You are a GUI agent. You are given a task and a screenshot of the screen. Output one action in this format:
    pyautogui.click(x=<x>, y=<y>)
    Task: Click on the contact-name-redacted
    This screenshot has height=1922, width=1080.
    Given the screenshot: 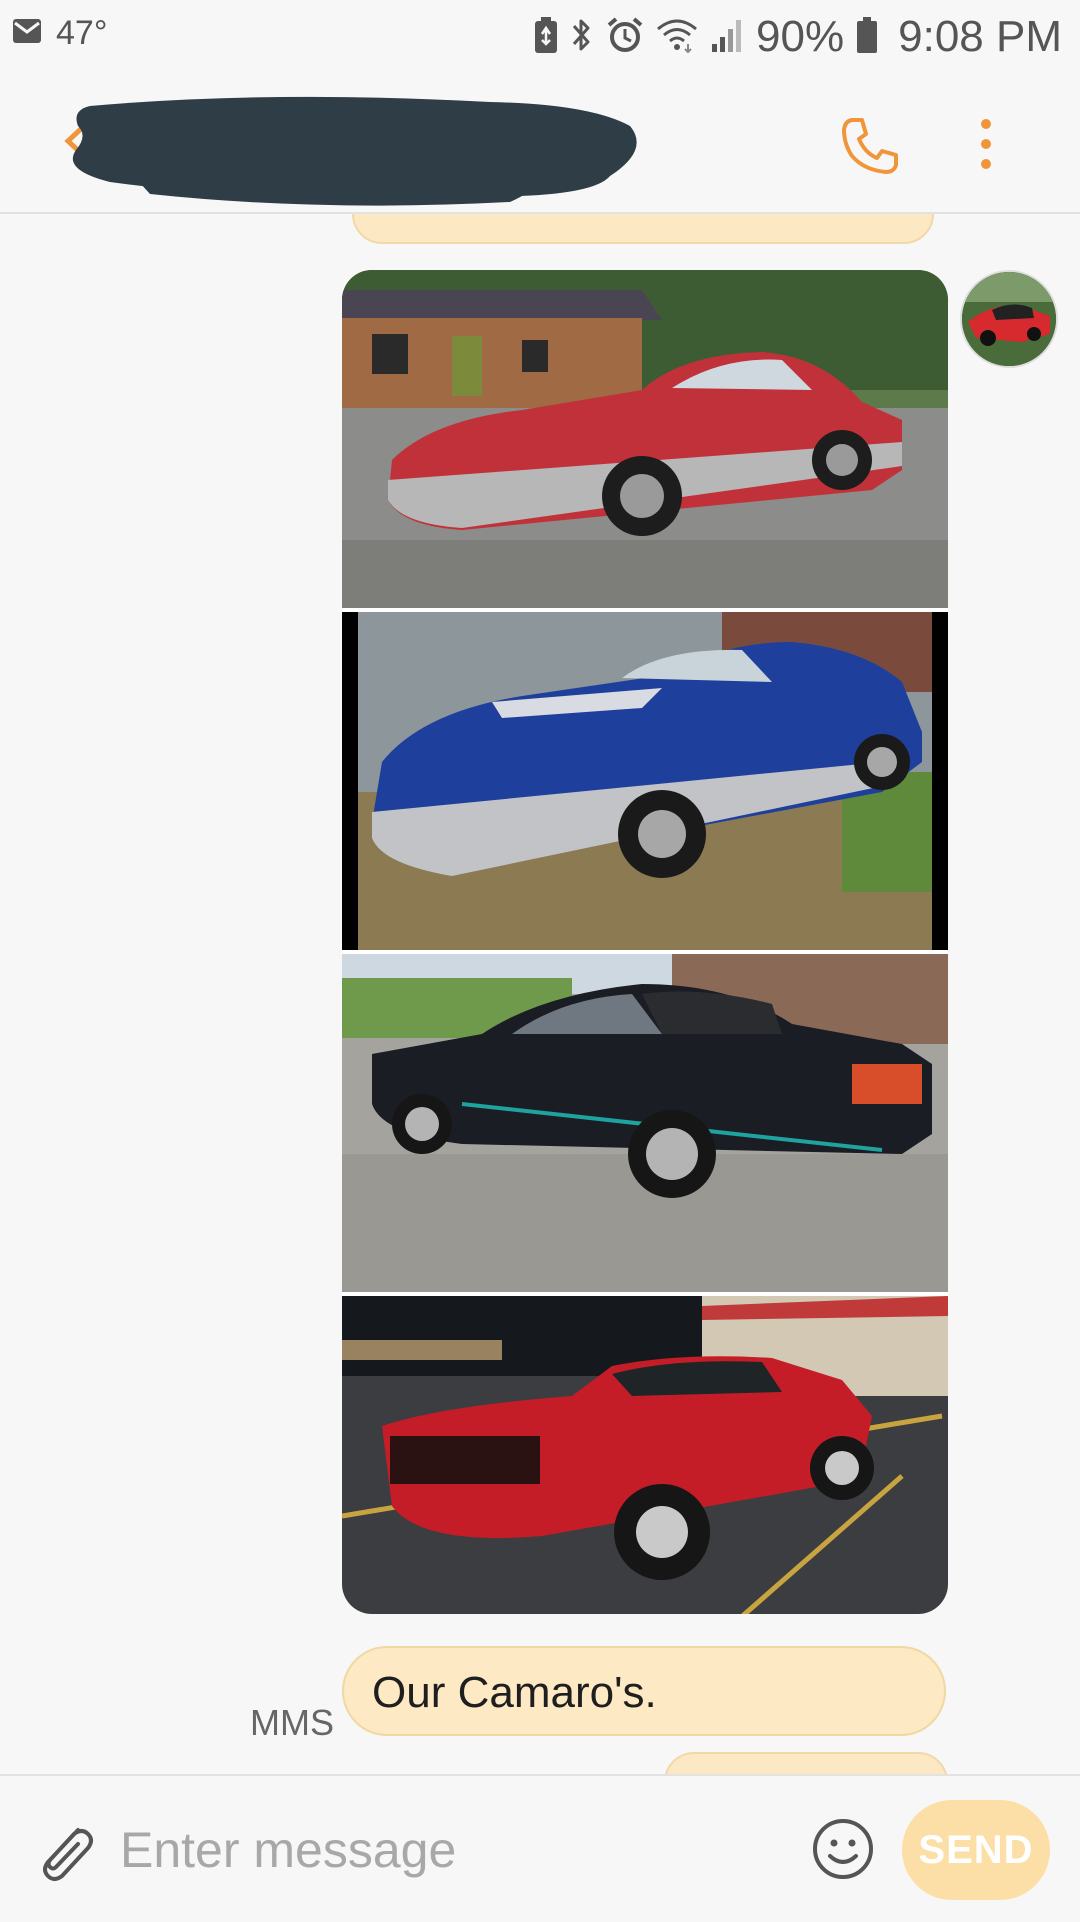 What is the action you would take?
    pyautogui.click(x=357, y=151)
    